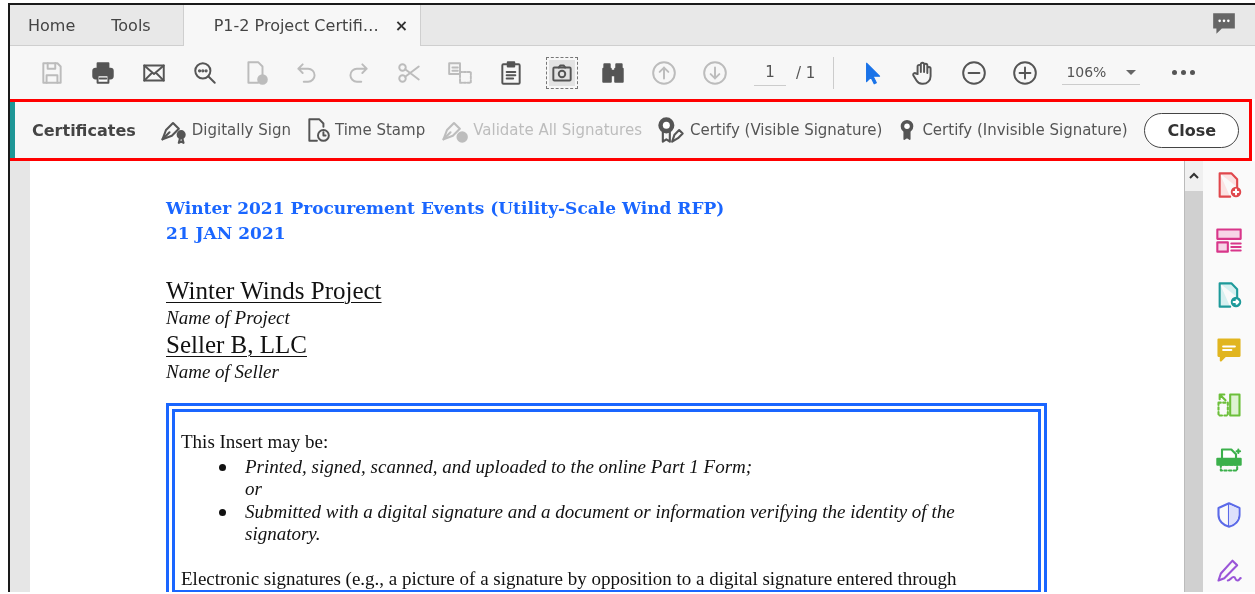 Image resolution: width=1255 pixels, height=594 pixels. I want to click on organize-pages-icon, so click(1229, 405).